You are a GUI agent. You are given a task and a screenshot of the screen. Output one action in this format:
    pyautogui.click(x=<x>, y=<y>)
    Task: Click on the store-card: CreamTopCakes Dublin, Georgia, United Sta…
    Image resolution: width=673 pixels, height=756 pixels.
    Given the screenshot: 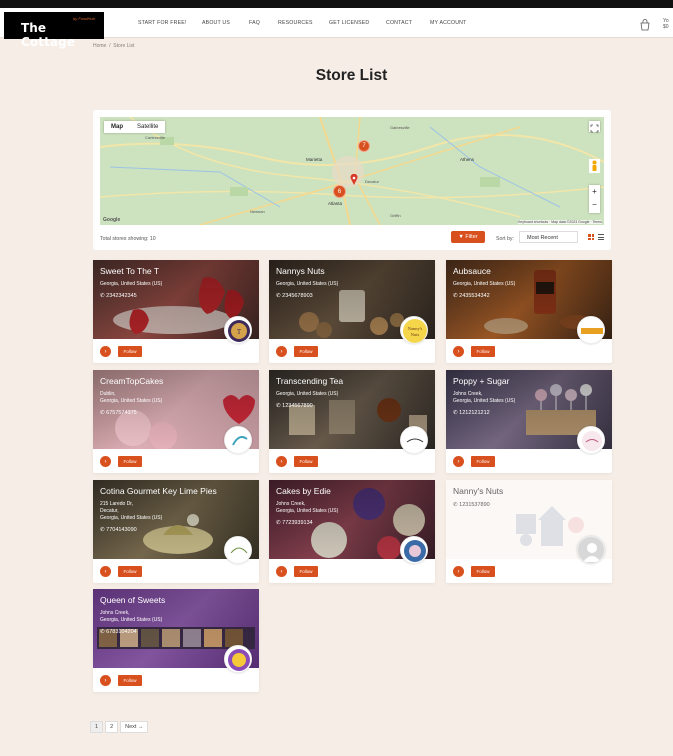 What is the action you would take?
    pyautogui.click(x=176, y=421)
    